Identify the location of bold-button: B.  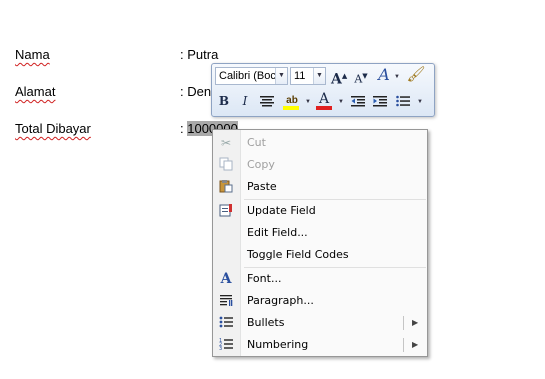
(224, 101).